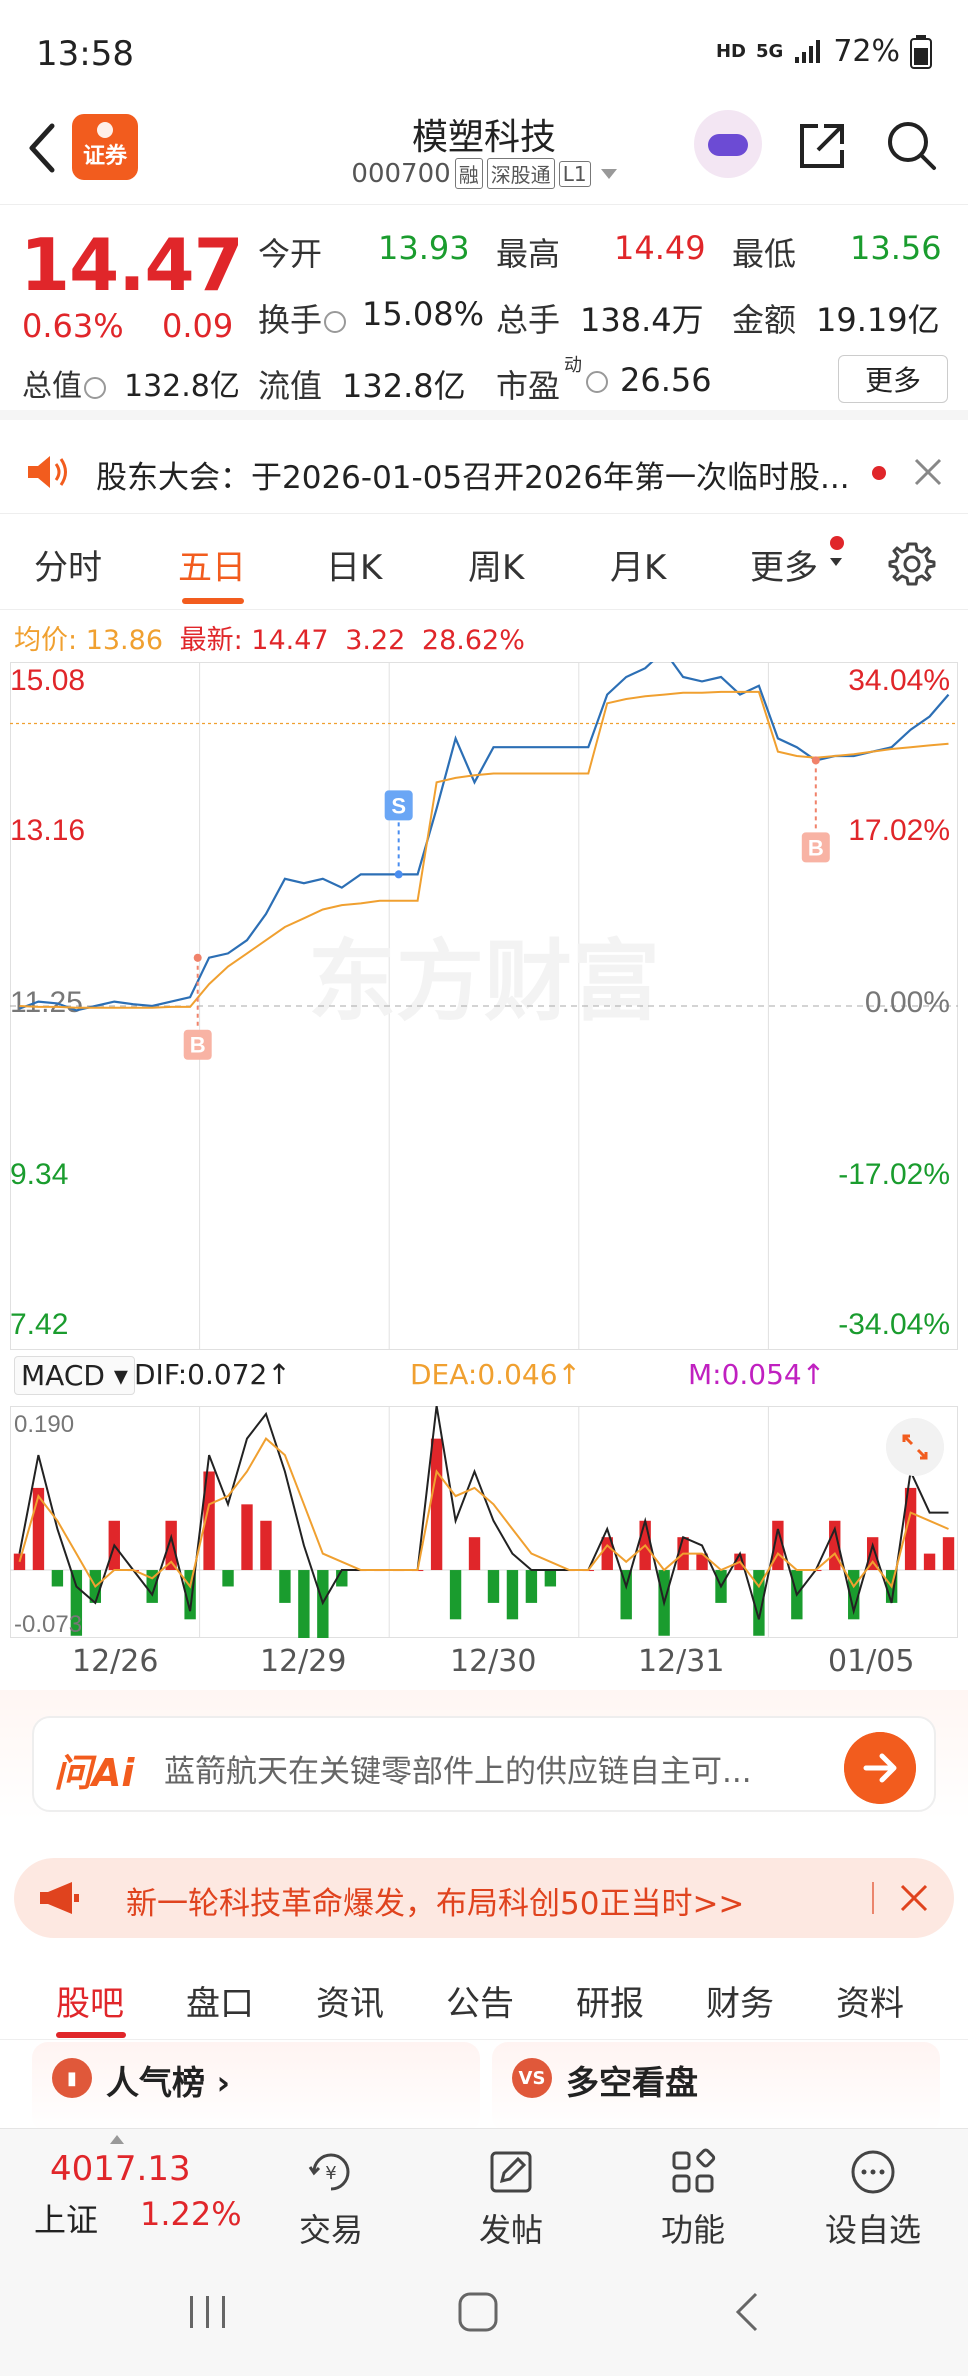 This screenshot has height=2376, width=968. What do you see at coordinates (610, 2000) in the screenshot?
I see `tab-research: 研报` at bounding box center [610, 2000].